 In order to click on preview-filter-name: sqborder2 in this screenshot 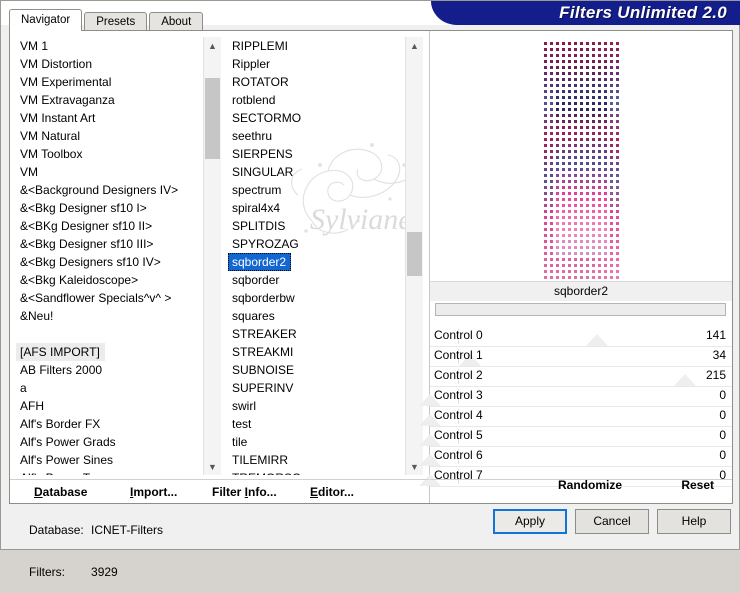, I will do `click(581, 291)`.